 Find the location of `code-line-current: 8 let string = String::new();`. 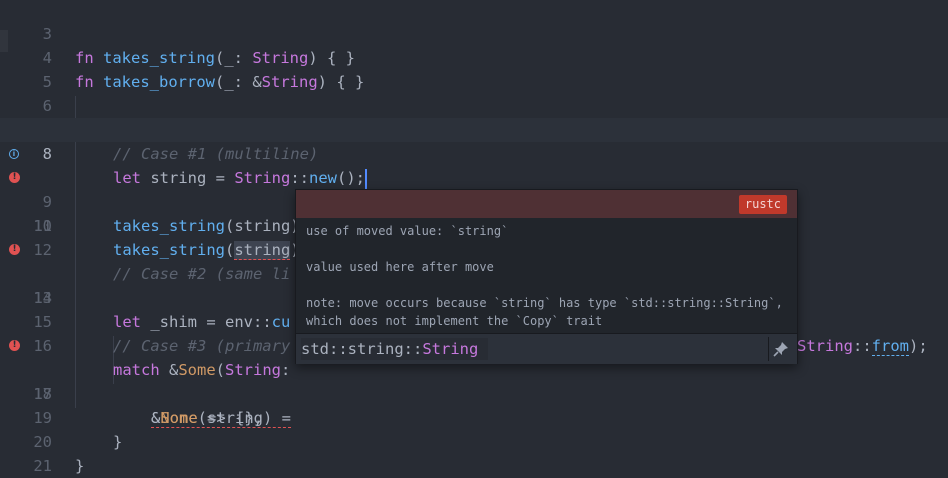

code-line-current: 8 let string = String::new(); is located at coordinates (474, 153).